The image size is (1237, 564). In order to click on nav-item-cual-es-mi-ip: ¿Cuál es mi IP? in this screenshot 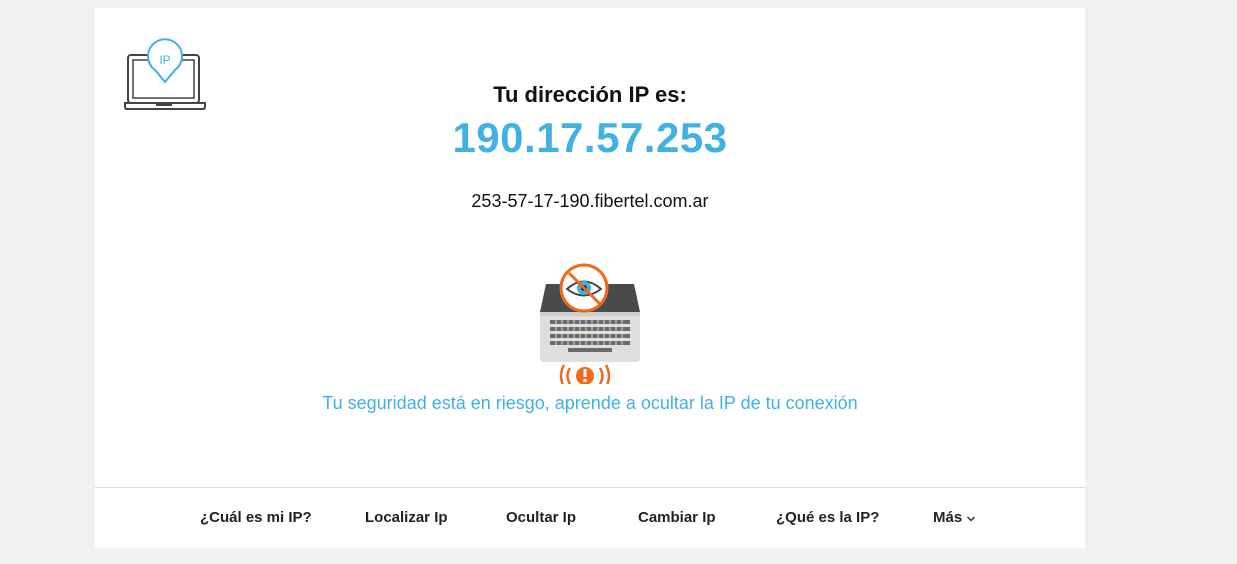, I will do `click(256, 517)`.